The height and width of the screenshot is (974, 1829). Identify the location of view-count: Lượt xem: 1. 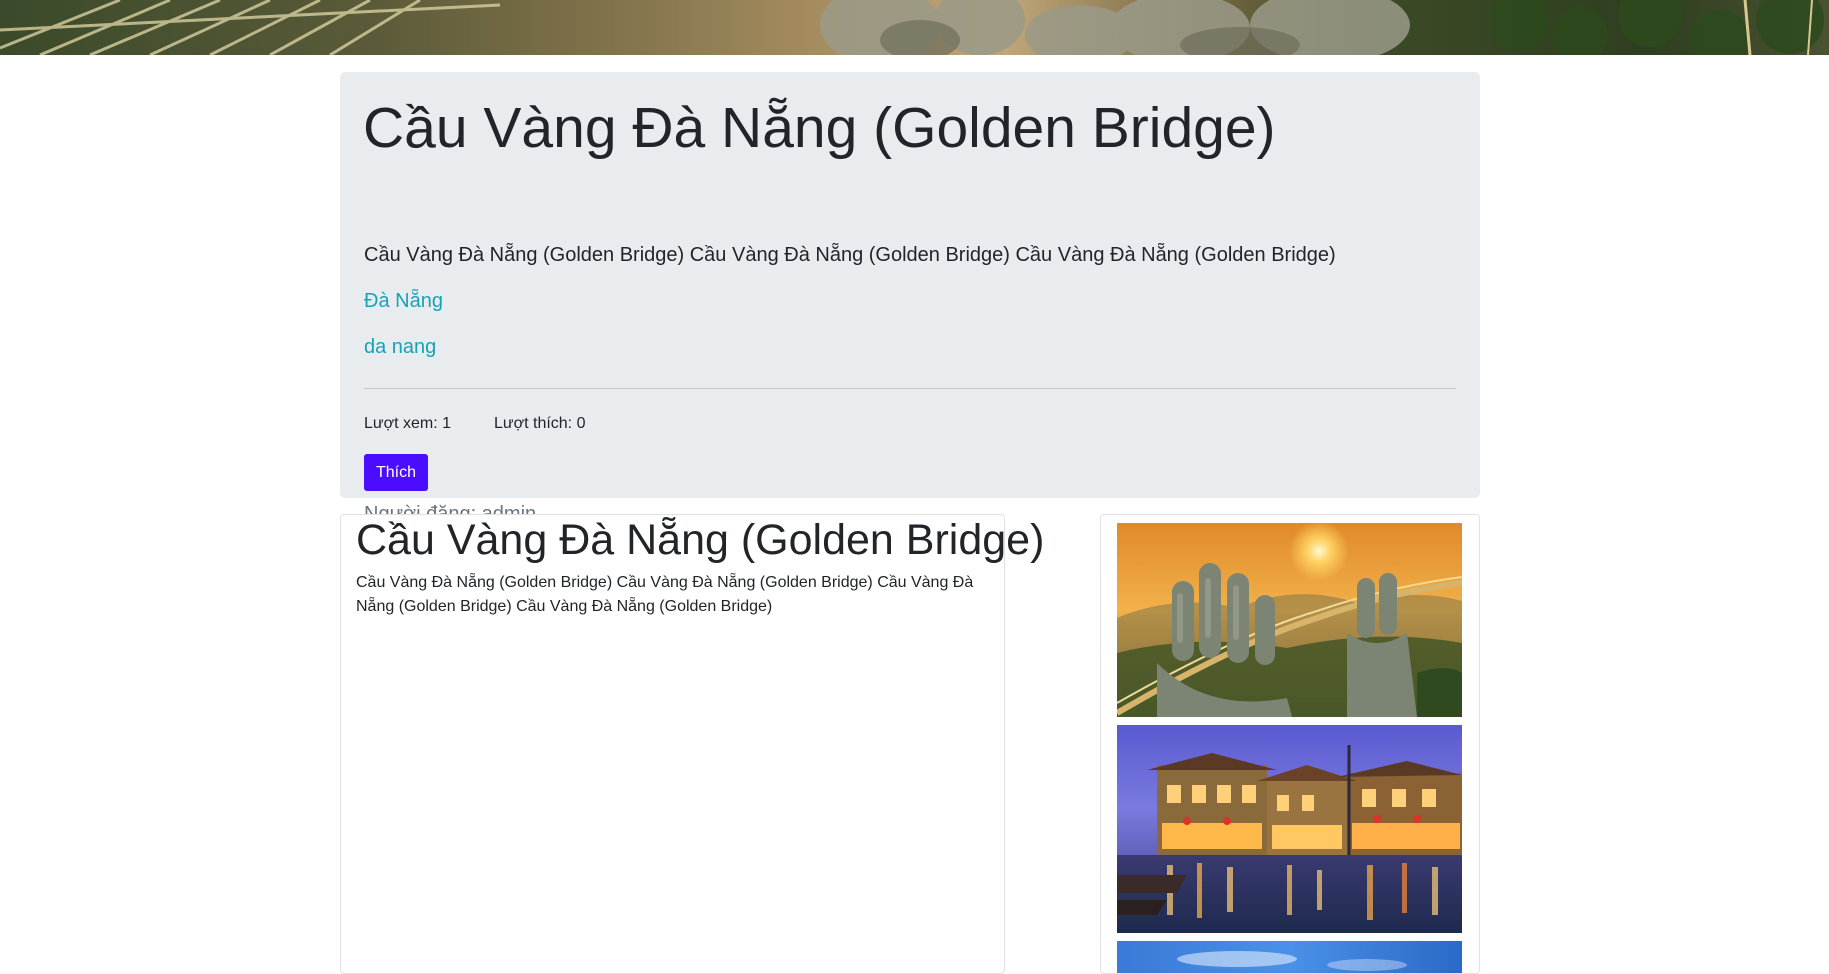
(408, 423).